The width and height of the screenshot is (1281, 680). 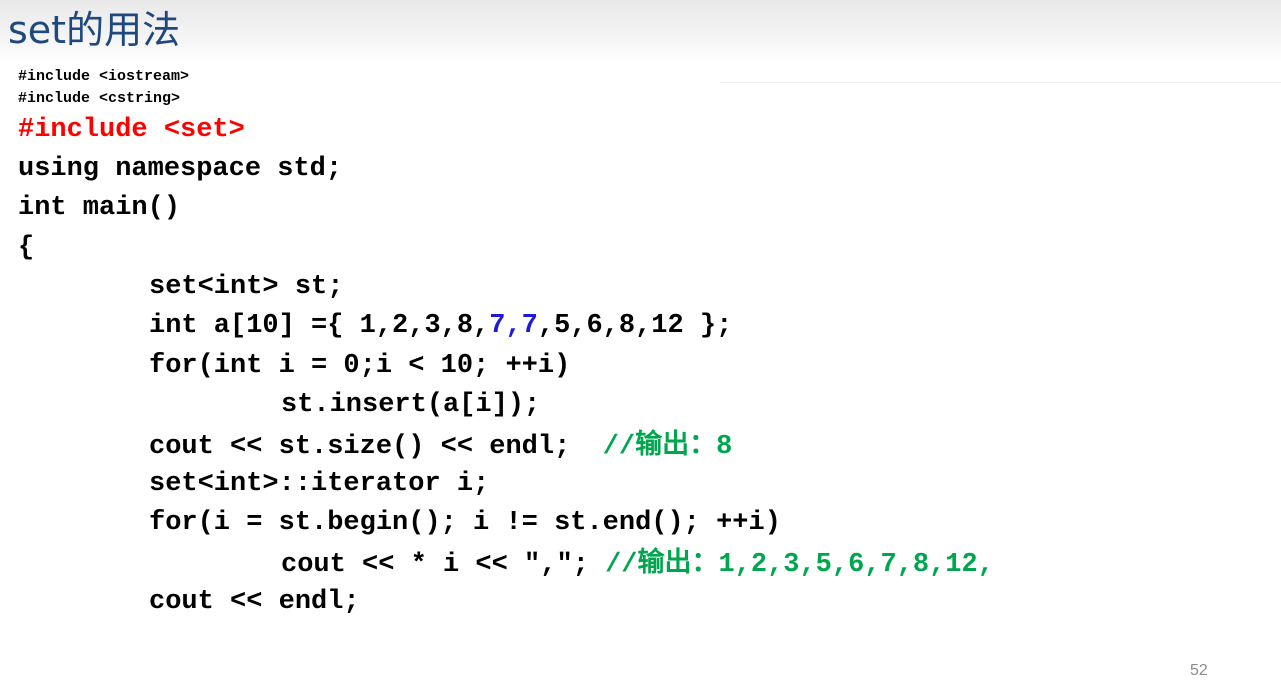 I want to click on code-line-open-brace: {, so click(x=26, y=248).